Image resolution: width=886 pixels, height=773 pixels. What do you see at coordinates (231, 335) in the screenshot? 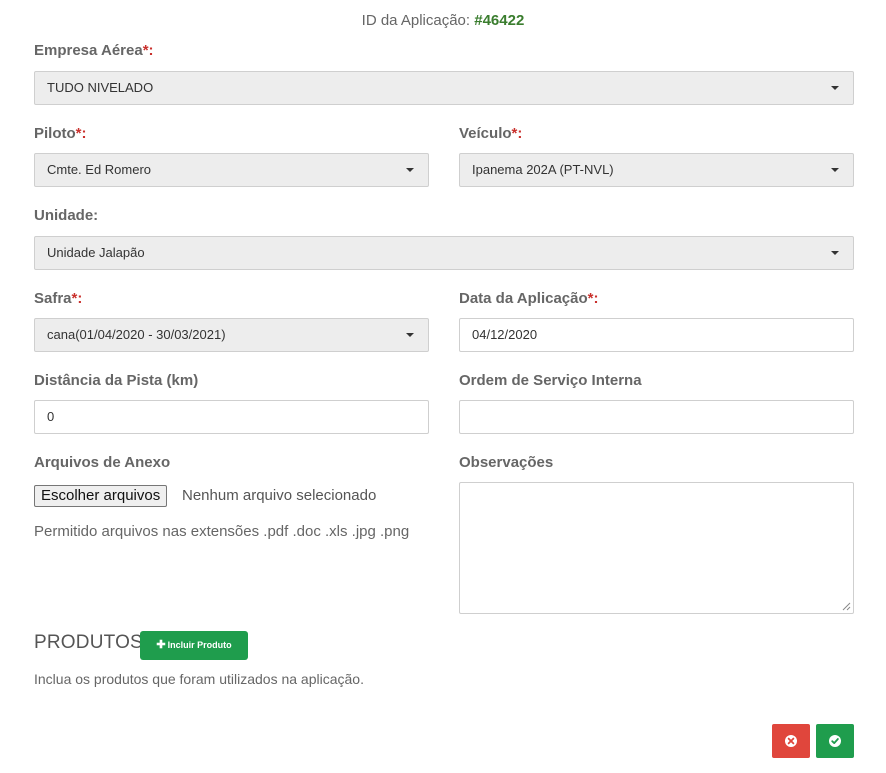
I see `safra-select: cana(01/04/2020 - 30/03/2021)` at bounding box center [231, 335].